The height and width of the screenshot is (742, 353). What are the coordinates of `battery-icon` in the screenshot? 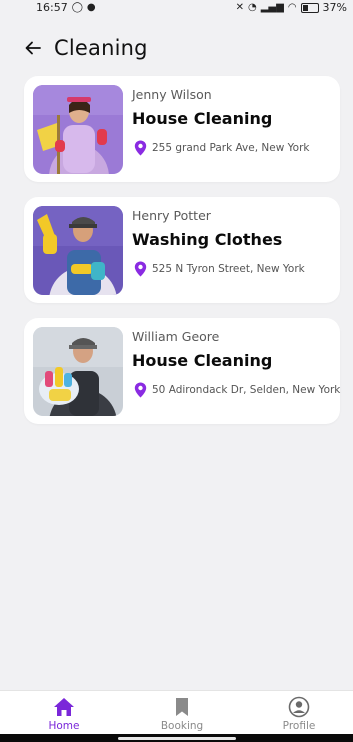 It's located at (309, 7).